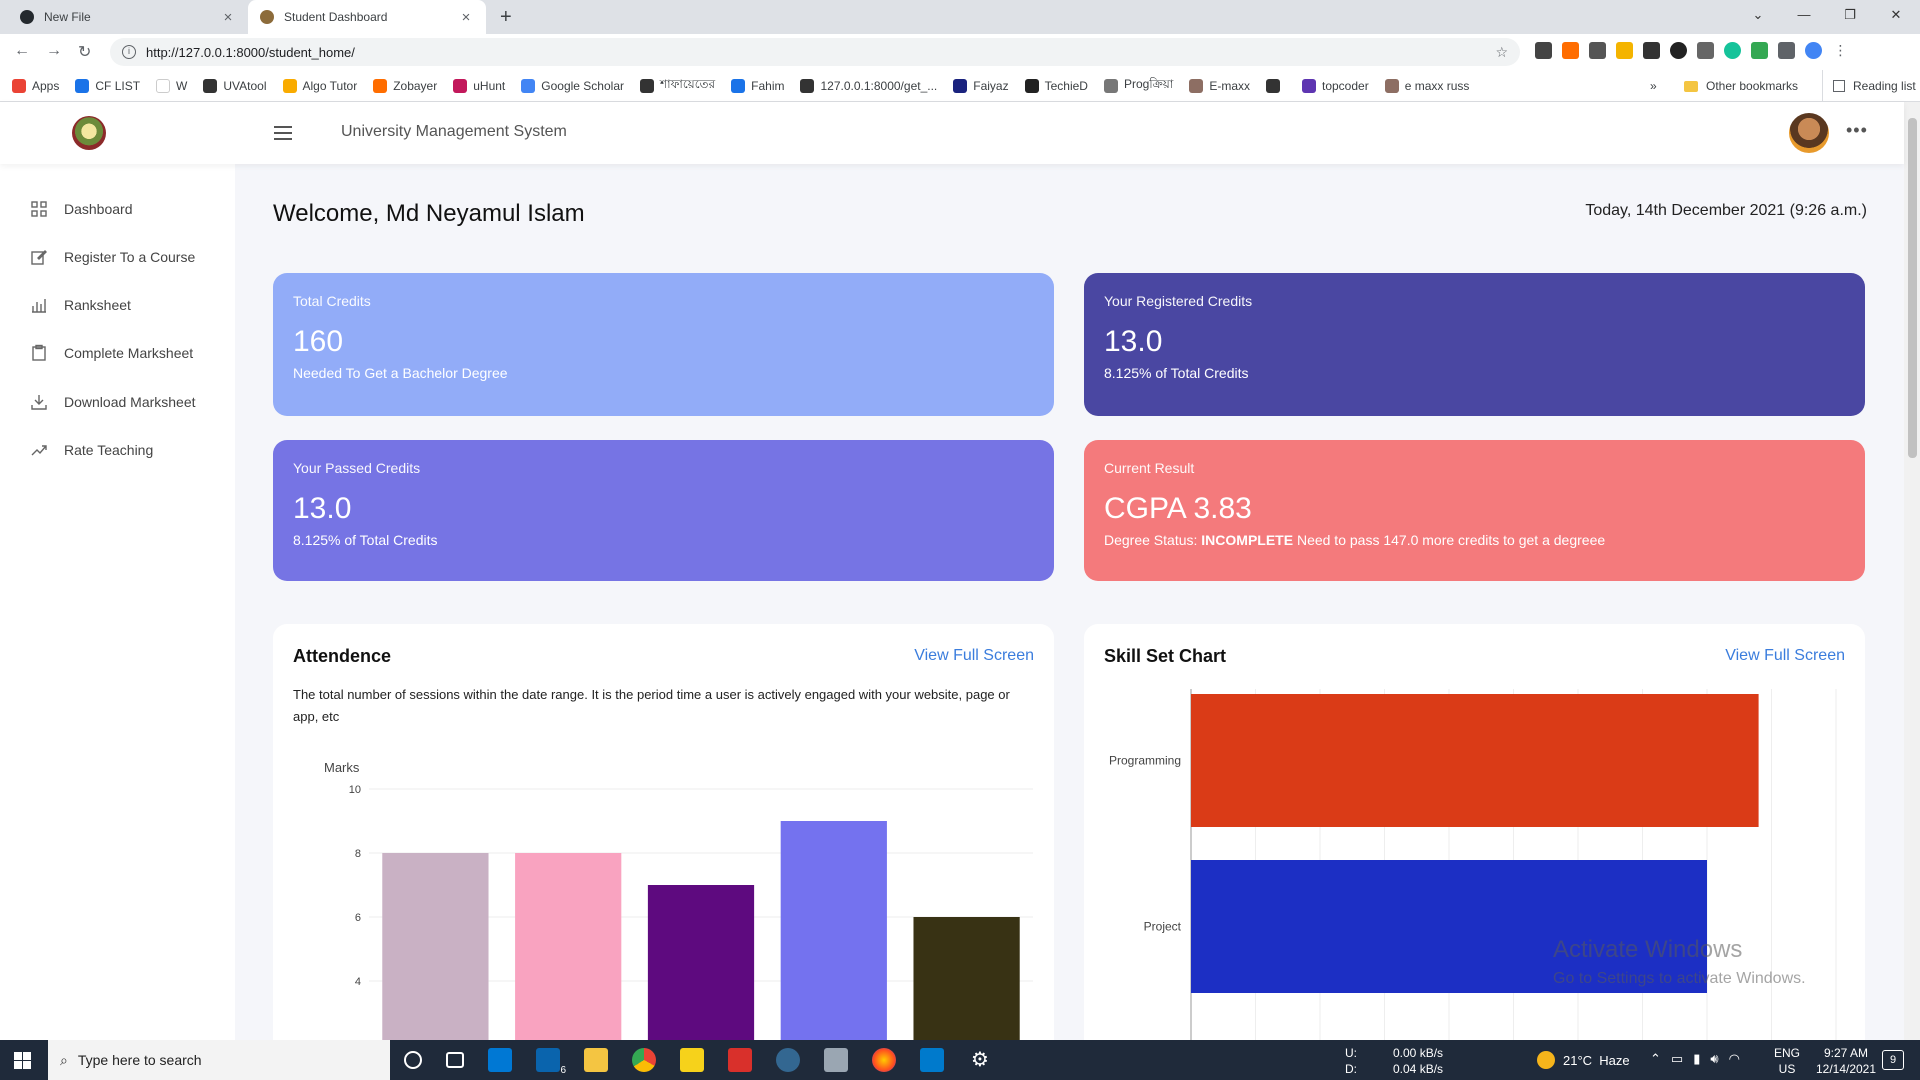  What do you see at coordinates (1596, 1060) in the screenshot?
I see `weather-text: 21°C Haze` at bounding box center [1596, 1060].